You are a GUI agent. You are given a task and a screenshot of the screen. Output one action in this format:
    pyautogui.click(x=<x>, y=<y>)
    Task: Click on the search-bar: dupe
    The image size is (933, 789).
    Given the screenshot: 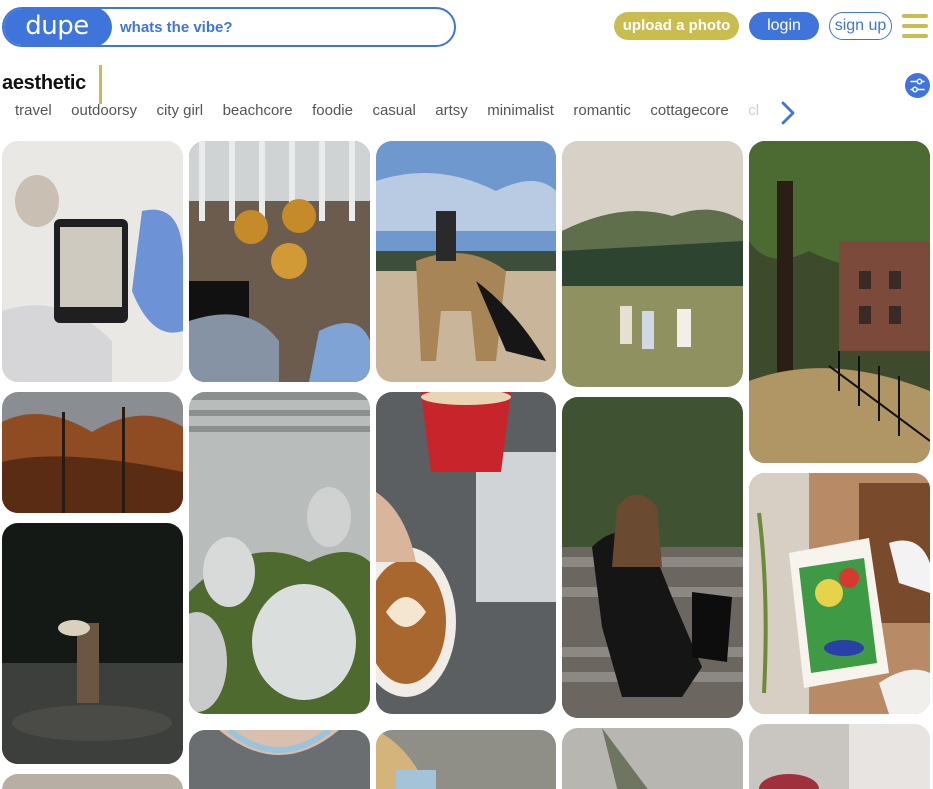 What is the action you would take?
    pyautogui.click(x=229, y=27)
    